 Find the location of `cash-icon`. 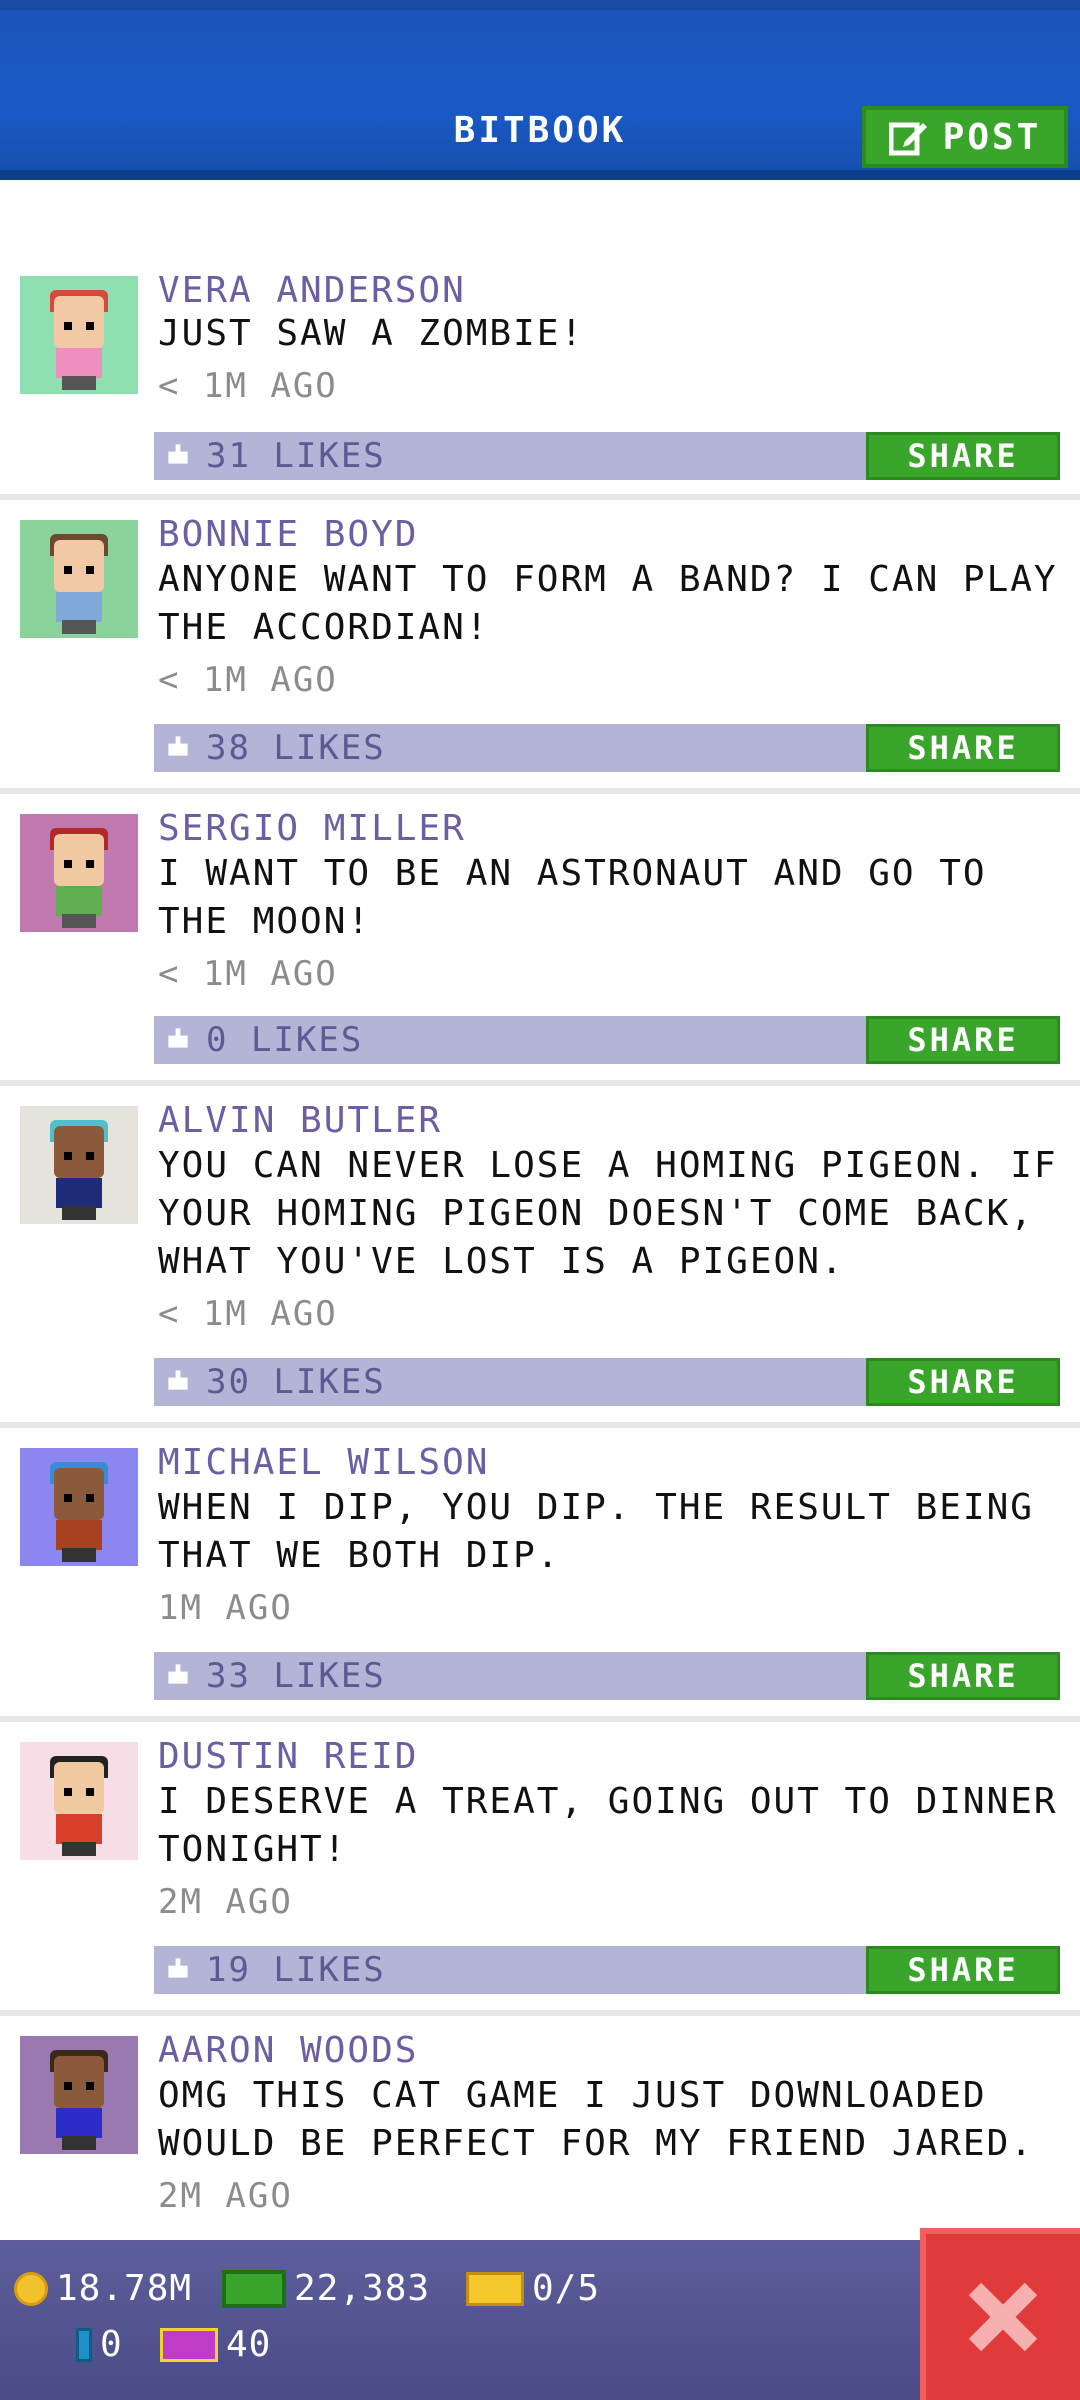

cash-icon is located at coordinates (254, 2288).